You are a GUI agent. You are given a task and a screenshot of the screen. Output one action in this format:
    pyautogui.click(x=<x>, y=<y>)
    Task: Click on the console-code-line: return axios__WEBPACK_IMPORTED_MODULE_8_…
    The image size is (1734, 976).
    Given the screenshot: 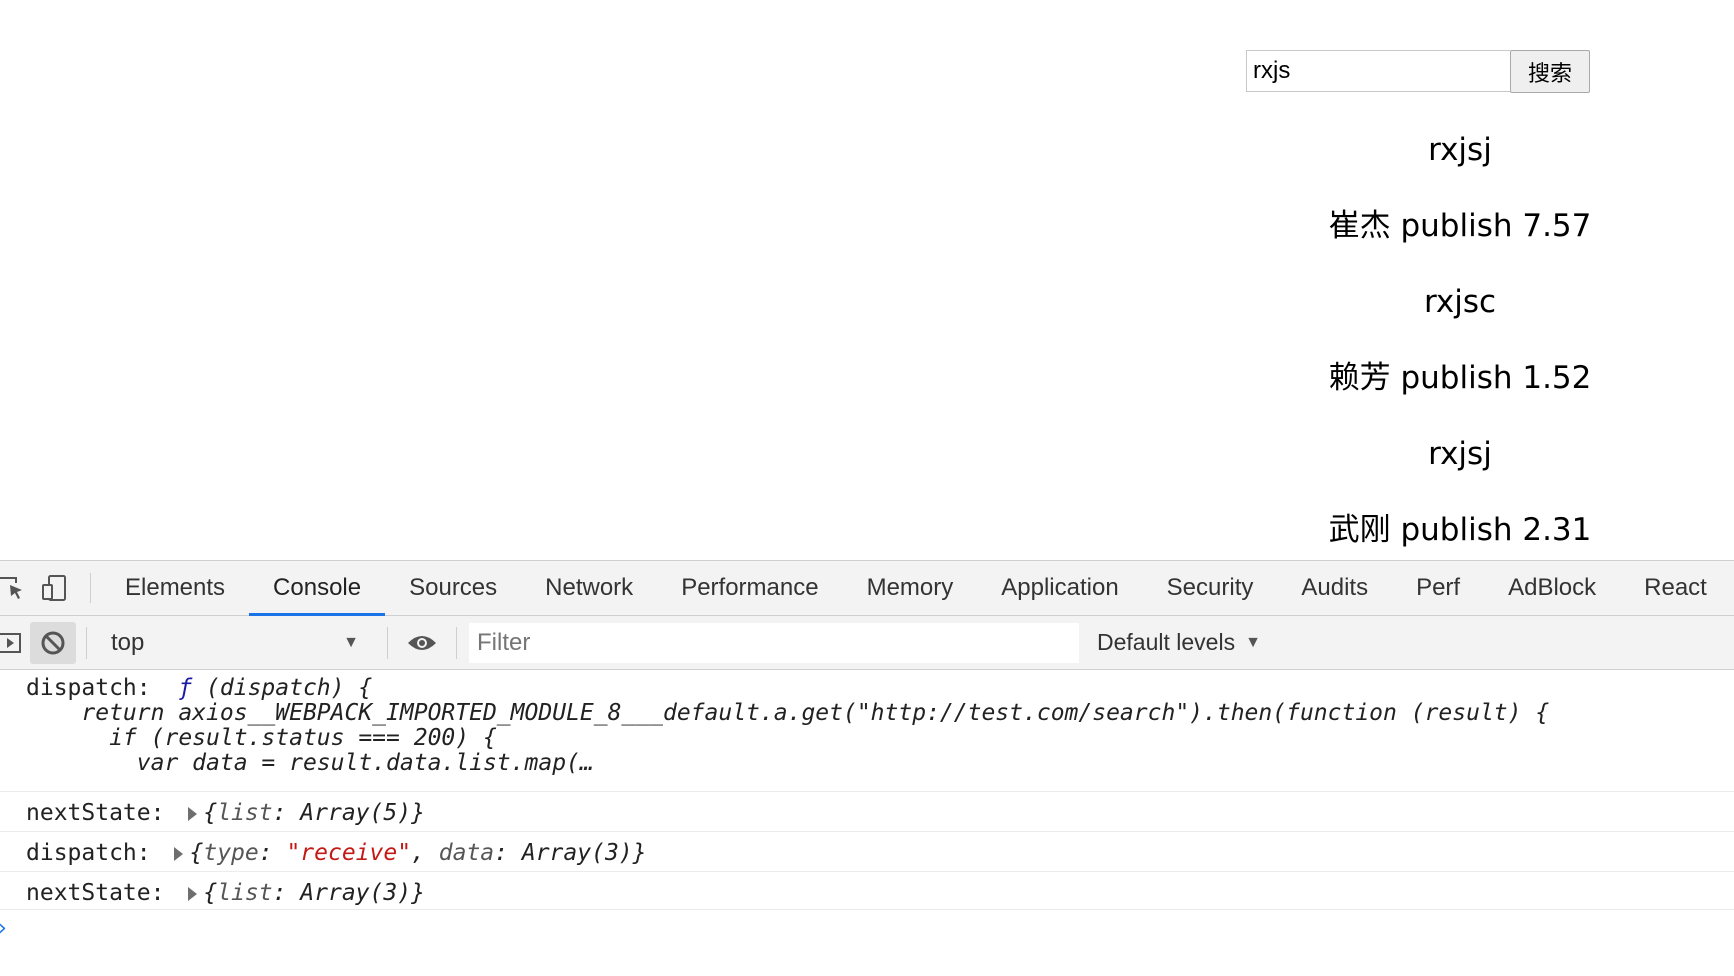 What is the action you would take?
    pyautogui.click(x=788, y=713)
    